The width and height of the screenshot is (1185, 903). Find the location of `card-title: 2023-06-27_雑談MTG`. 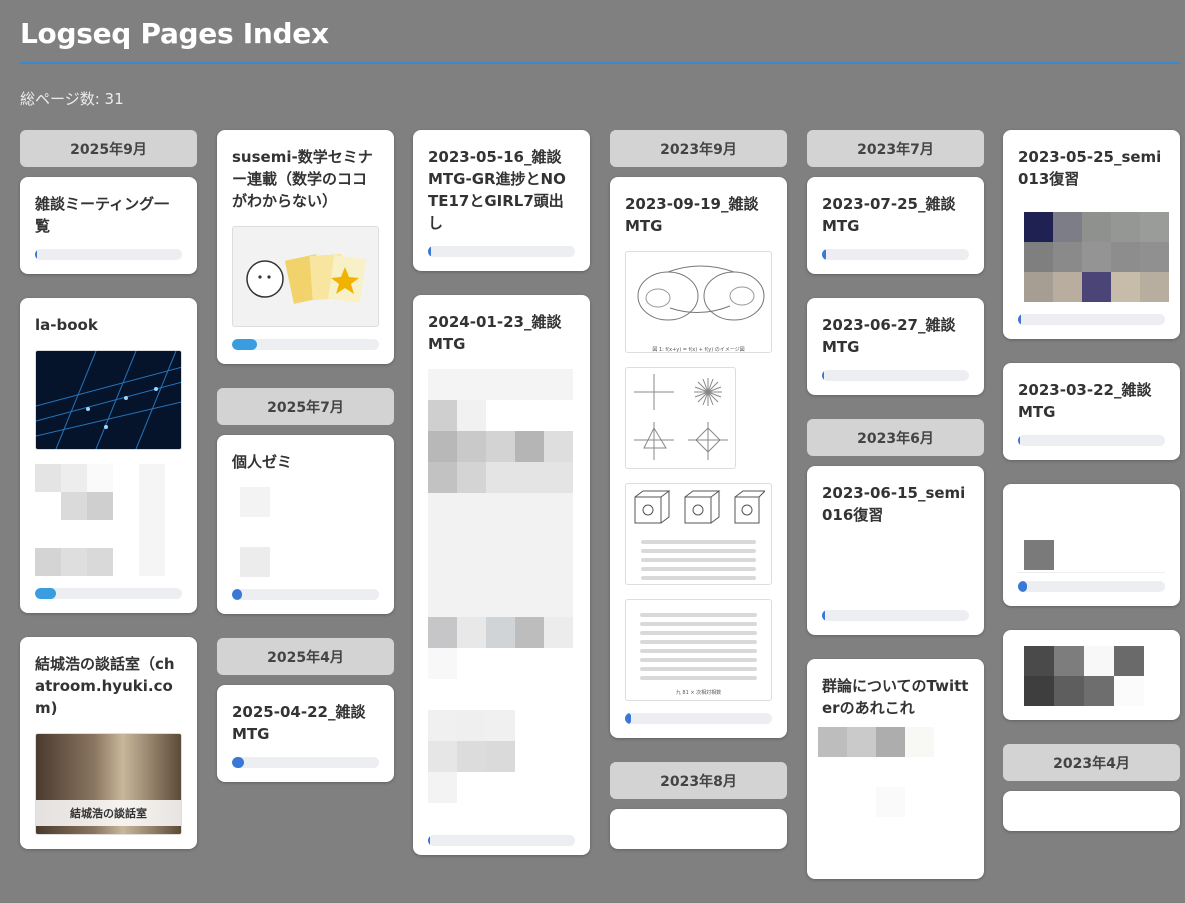

card-title: 2023-06-27_雑談MTG is located at coordinates (889, 336).